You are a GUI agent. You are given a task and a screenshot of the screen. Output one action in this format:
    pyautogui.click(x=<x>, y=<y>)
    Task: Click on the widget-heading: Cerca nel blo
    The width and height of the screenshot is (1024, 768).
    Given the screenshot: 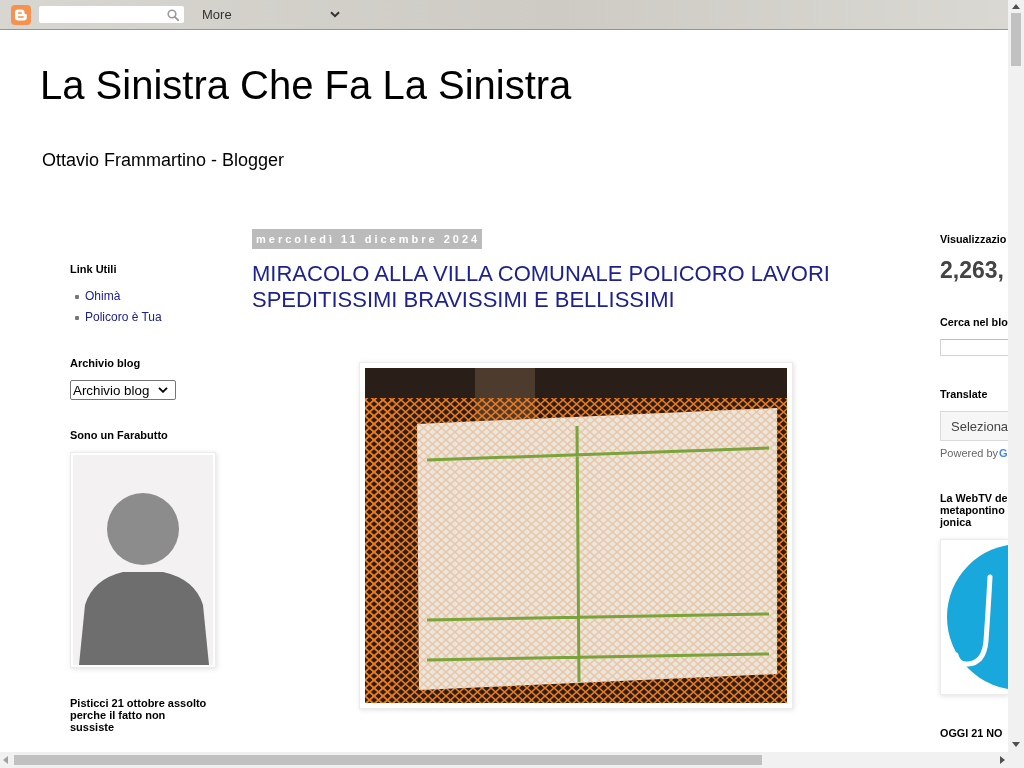 What is the action you would take?
    pyautogui.click(x=974, y=322)
    